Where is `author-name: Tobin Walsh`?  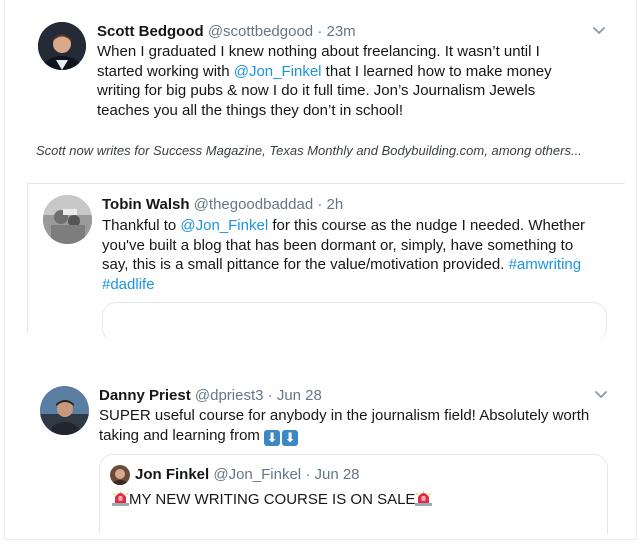 author-name: Tobin Walsh is located at coordinates (146, 204).